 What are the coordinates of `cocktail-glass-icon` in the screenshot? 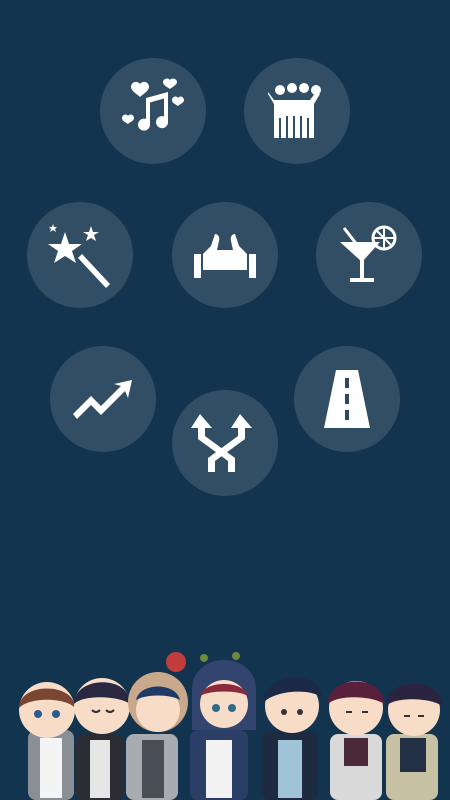 It's located at (368, 253).